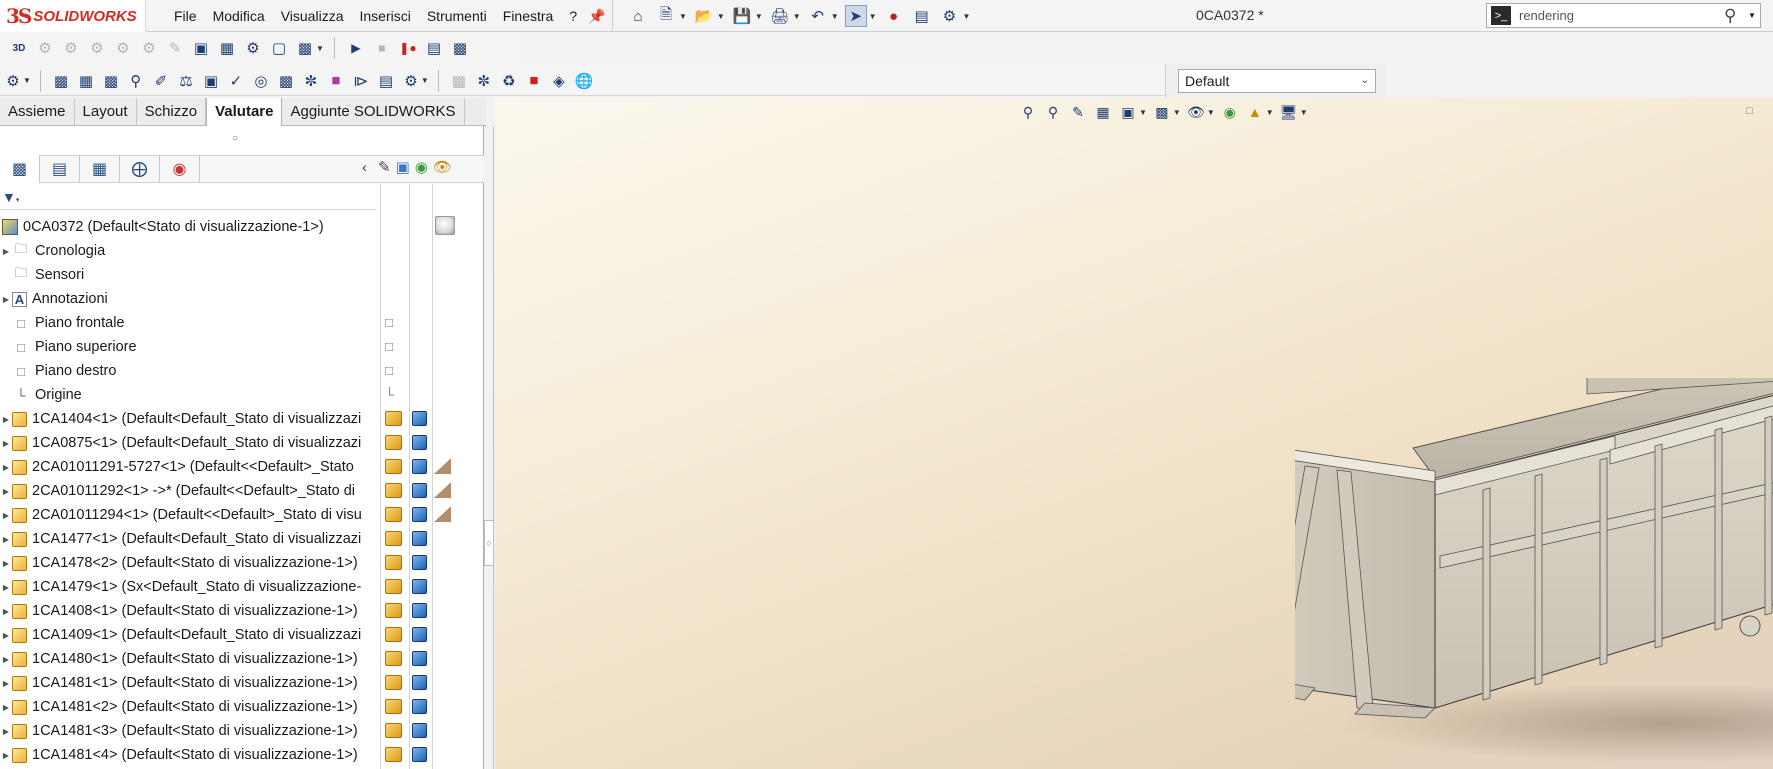 The width and height of the screenshot is (1773, 769). What do you see at coordinates (873, 16) in the screenshot?
I see `select-dropdown-icon: ▼` at bounding box center [873, 16].